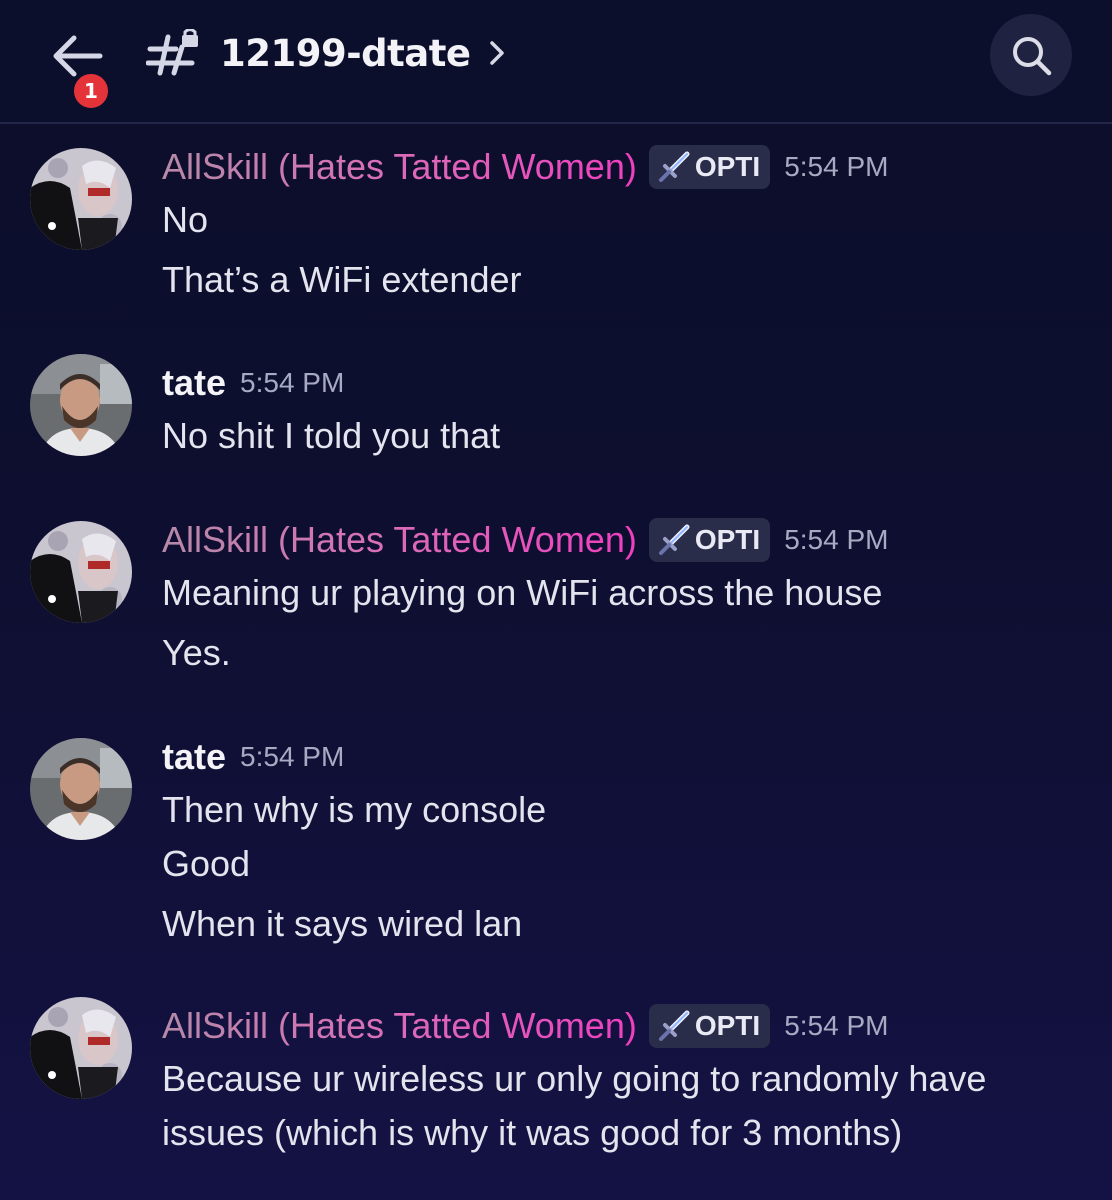 The height and width of the screenshot is (1200, 1112). I want to click on message-text: That’s a WiFi extender, so click(342, 279).